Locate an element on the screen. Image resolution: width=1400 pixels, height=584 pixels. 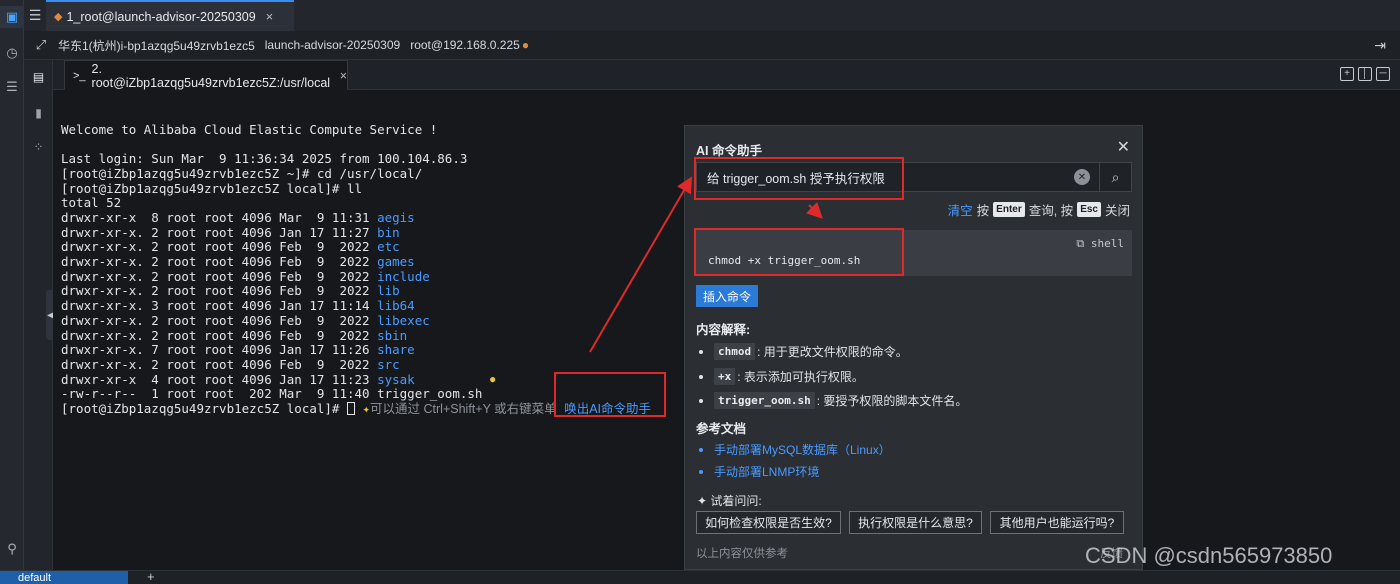
code-term: trigger_oom.sh is located at coordinates (764, 400).